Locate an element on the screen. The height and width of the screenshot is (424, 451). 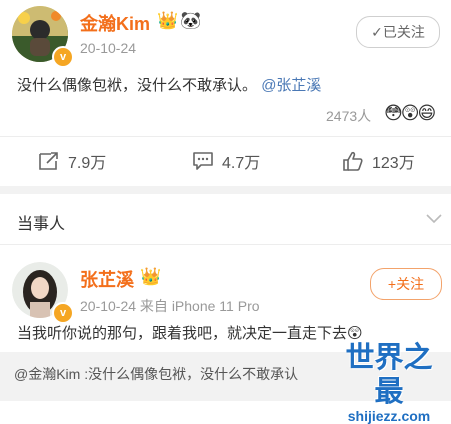
mention-link: @张芷溪 is located at coordinates (291, 85).